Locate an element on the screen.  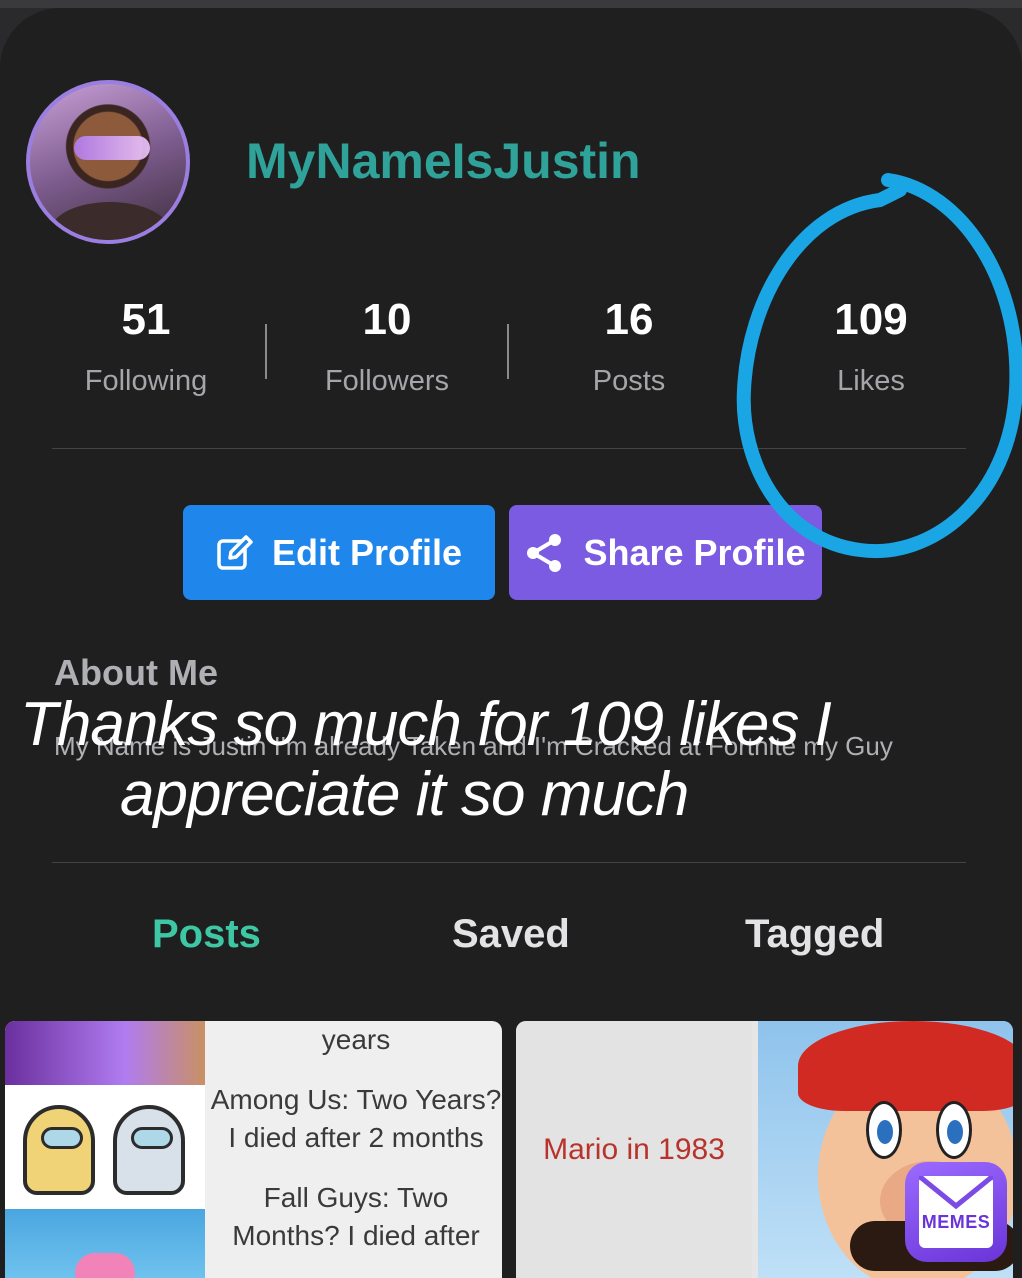
fall-guy-graphic is located at coordinates (105, 1265).